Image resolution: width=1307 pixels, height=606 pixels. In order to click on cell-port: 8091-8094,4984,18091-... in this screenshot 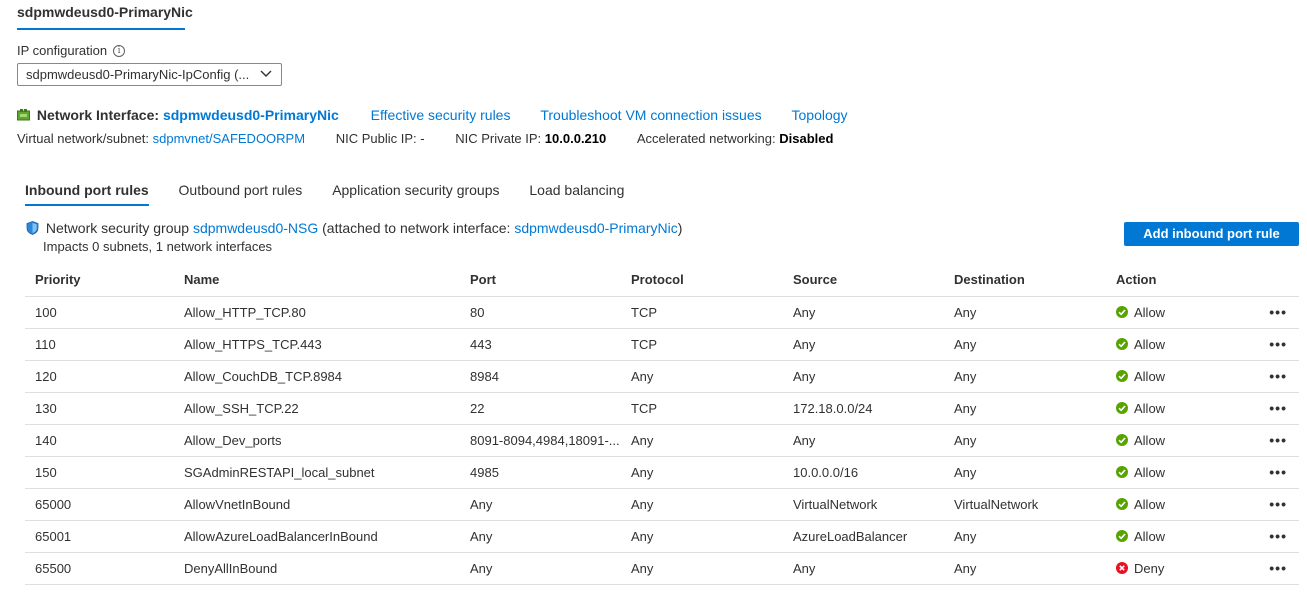, I will do `click(540, 440)`.